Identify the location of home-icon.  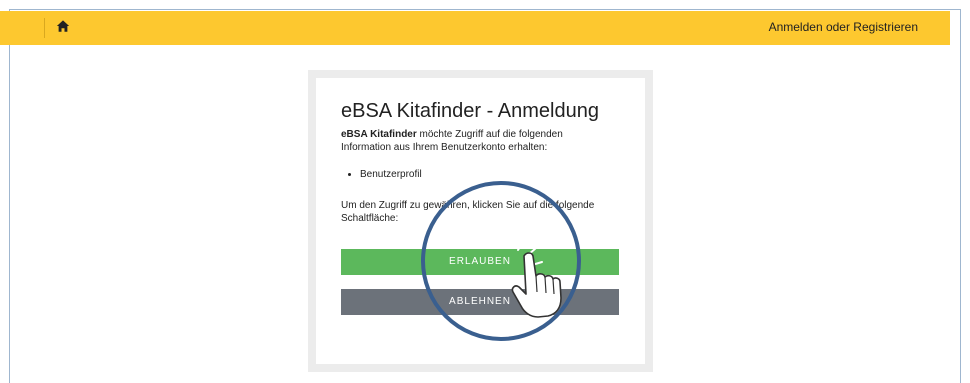
(64, 27).